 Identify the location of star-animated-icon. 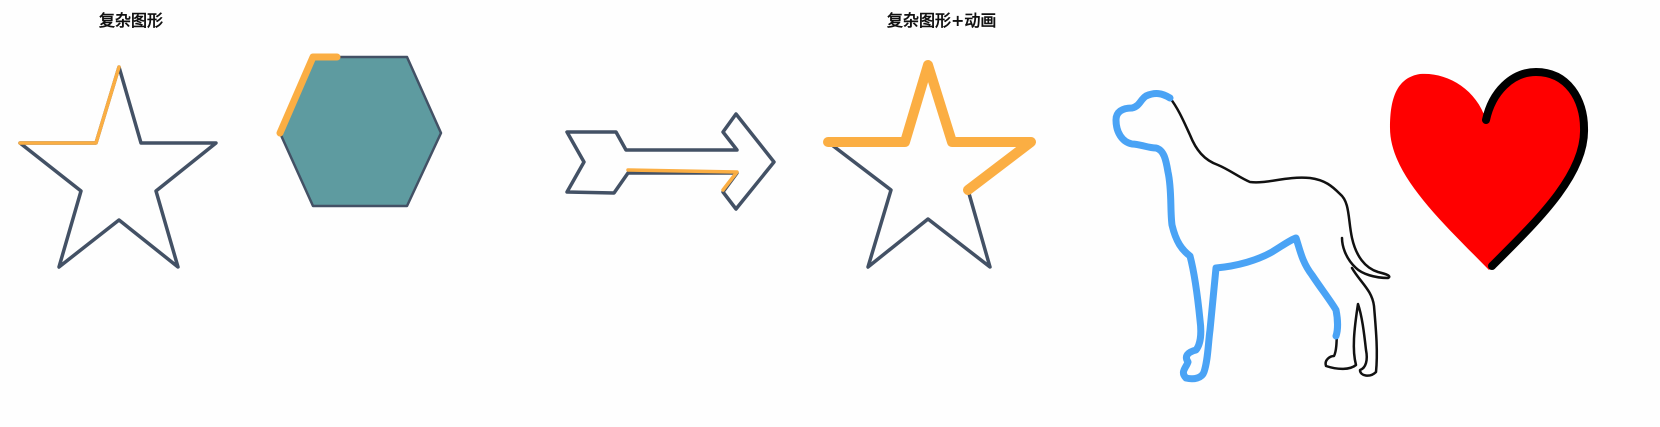
(929, 164).